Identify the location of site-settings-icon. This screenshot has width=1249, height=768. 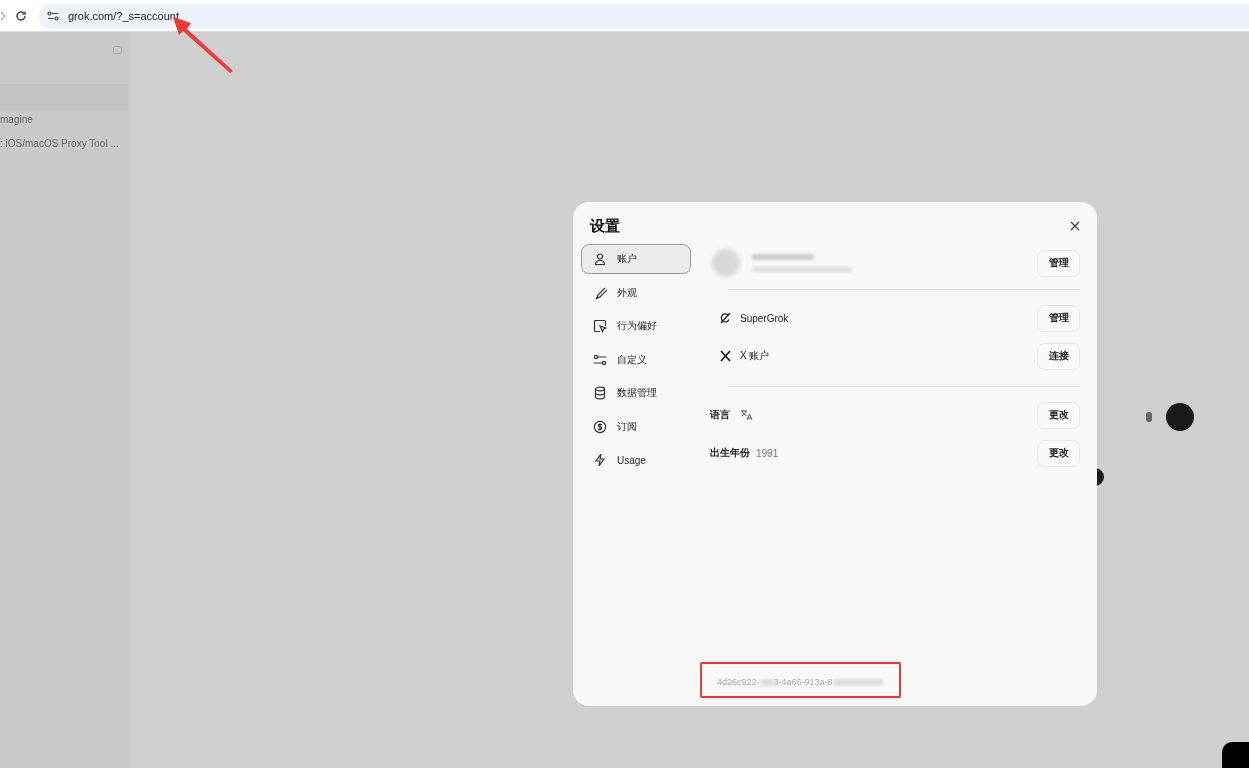
(53, 15).